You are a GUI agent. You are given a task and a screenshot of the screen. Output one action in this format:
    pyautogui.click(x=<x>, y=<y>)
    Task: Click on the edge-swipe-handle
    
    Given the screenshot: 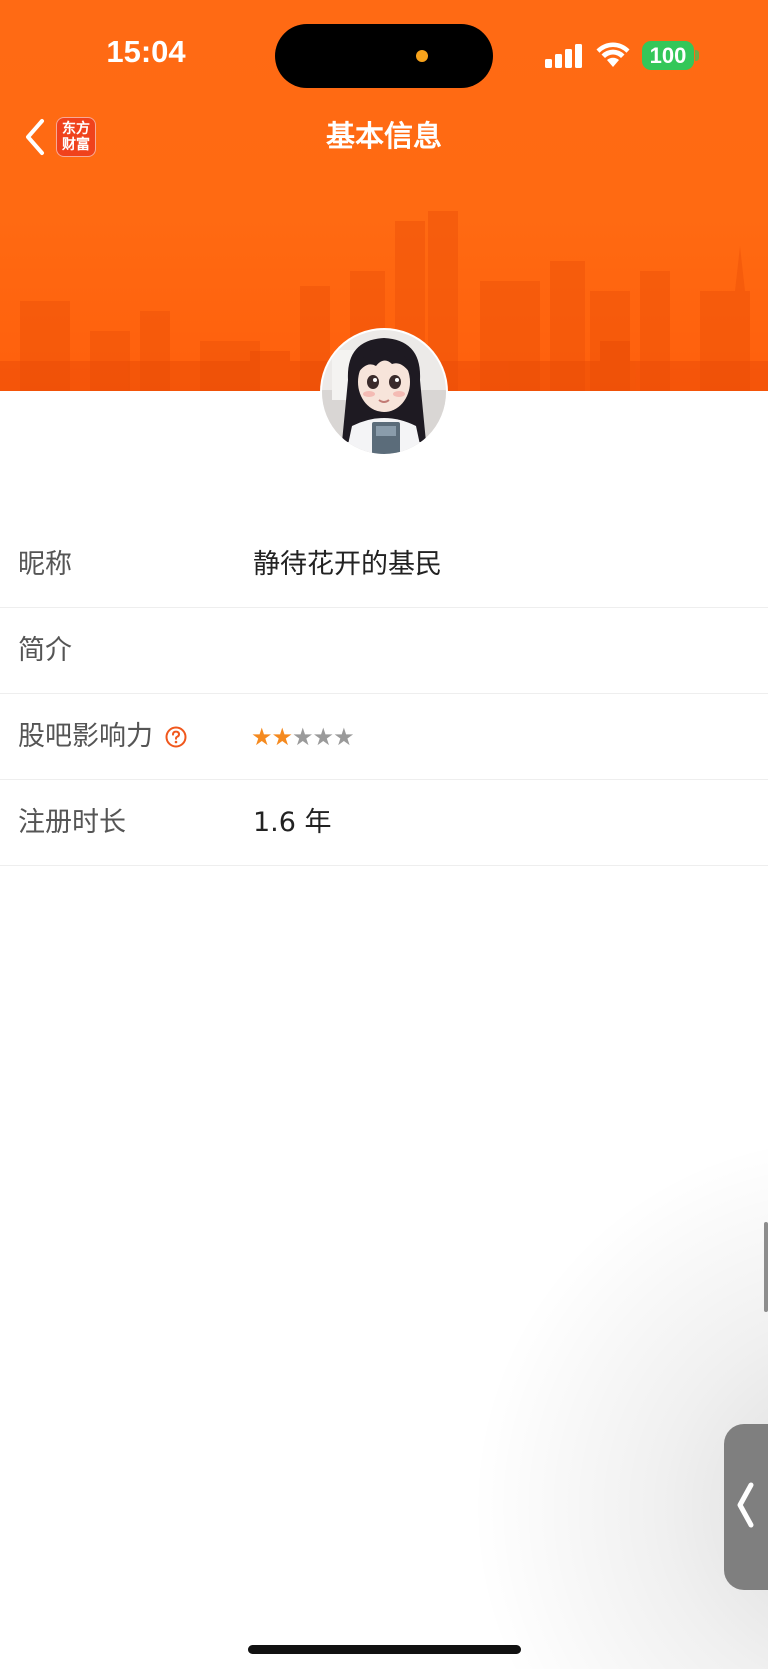 What is the action you would take?
    pyautogui.click(x=766, y=1267)
    